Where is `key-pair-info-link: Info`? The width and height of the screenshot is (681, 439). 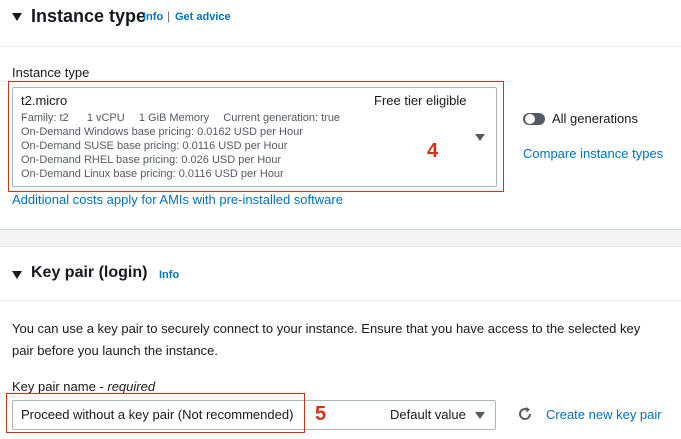
key-pair-info-link: Info is located at coordinates (169, 275).